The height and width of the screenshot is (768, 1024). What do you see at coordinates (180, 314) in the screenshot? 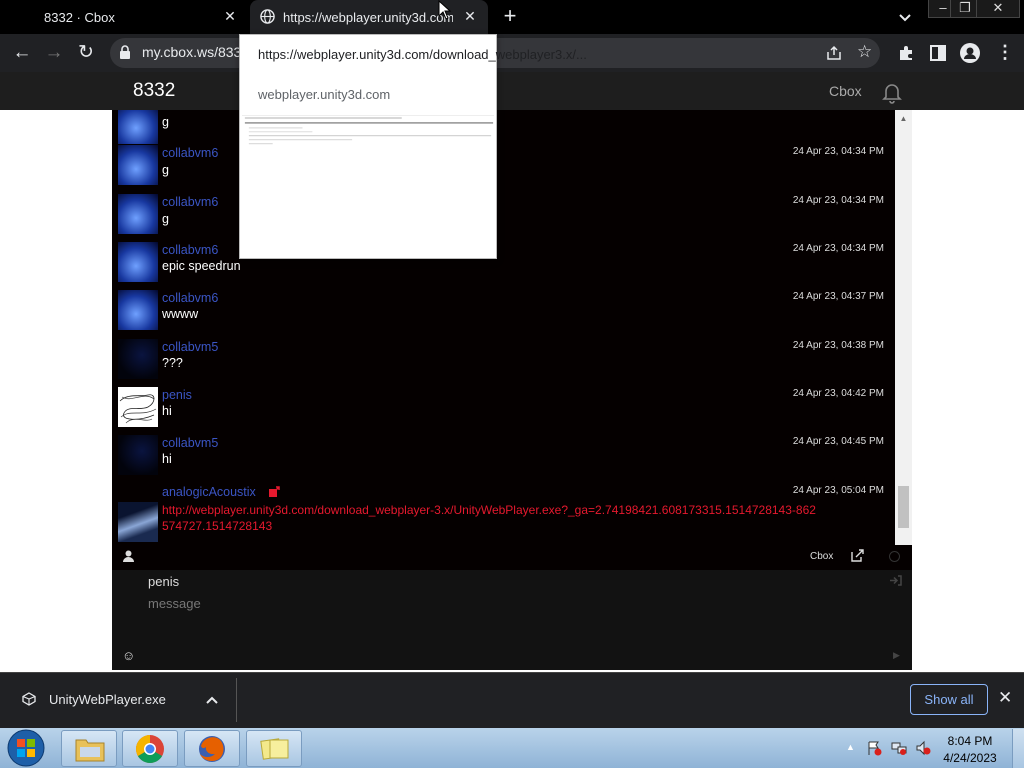
I see `message-text: wwww` at bounding box center [180, 314].